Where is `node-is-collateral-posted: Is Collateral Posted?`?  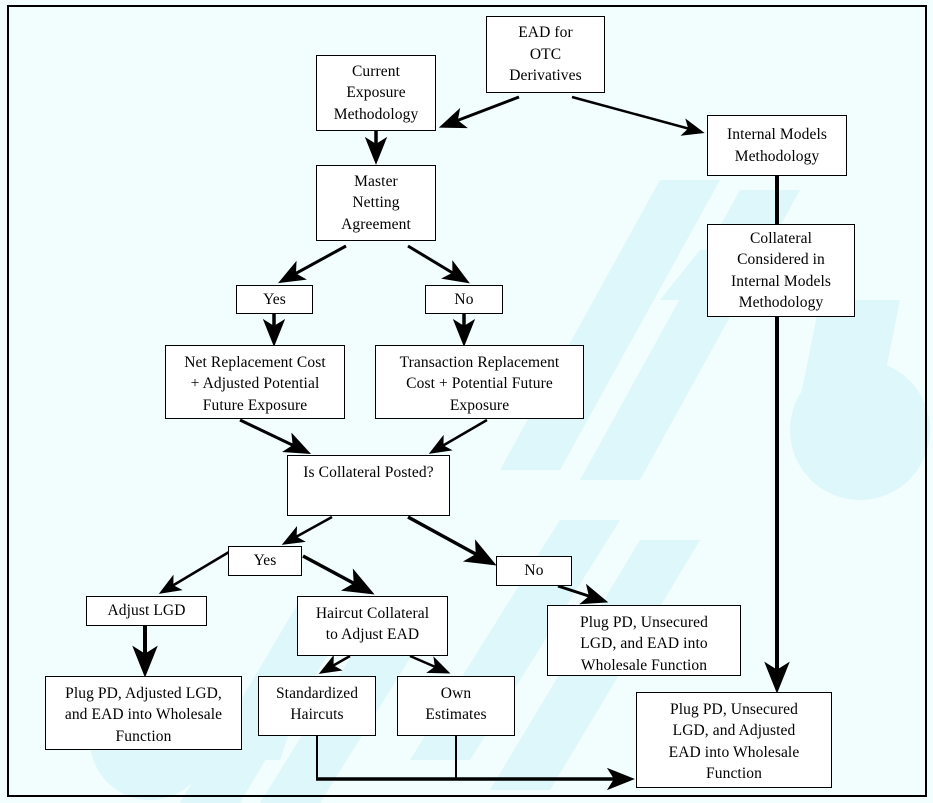
node-is-collateral-posted: Is Collateral Posted? is located at coordinates (368, 485).